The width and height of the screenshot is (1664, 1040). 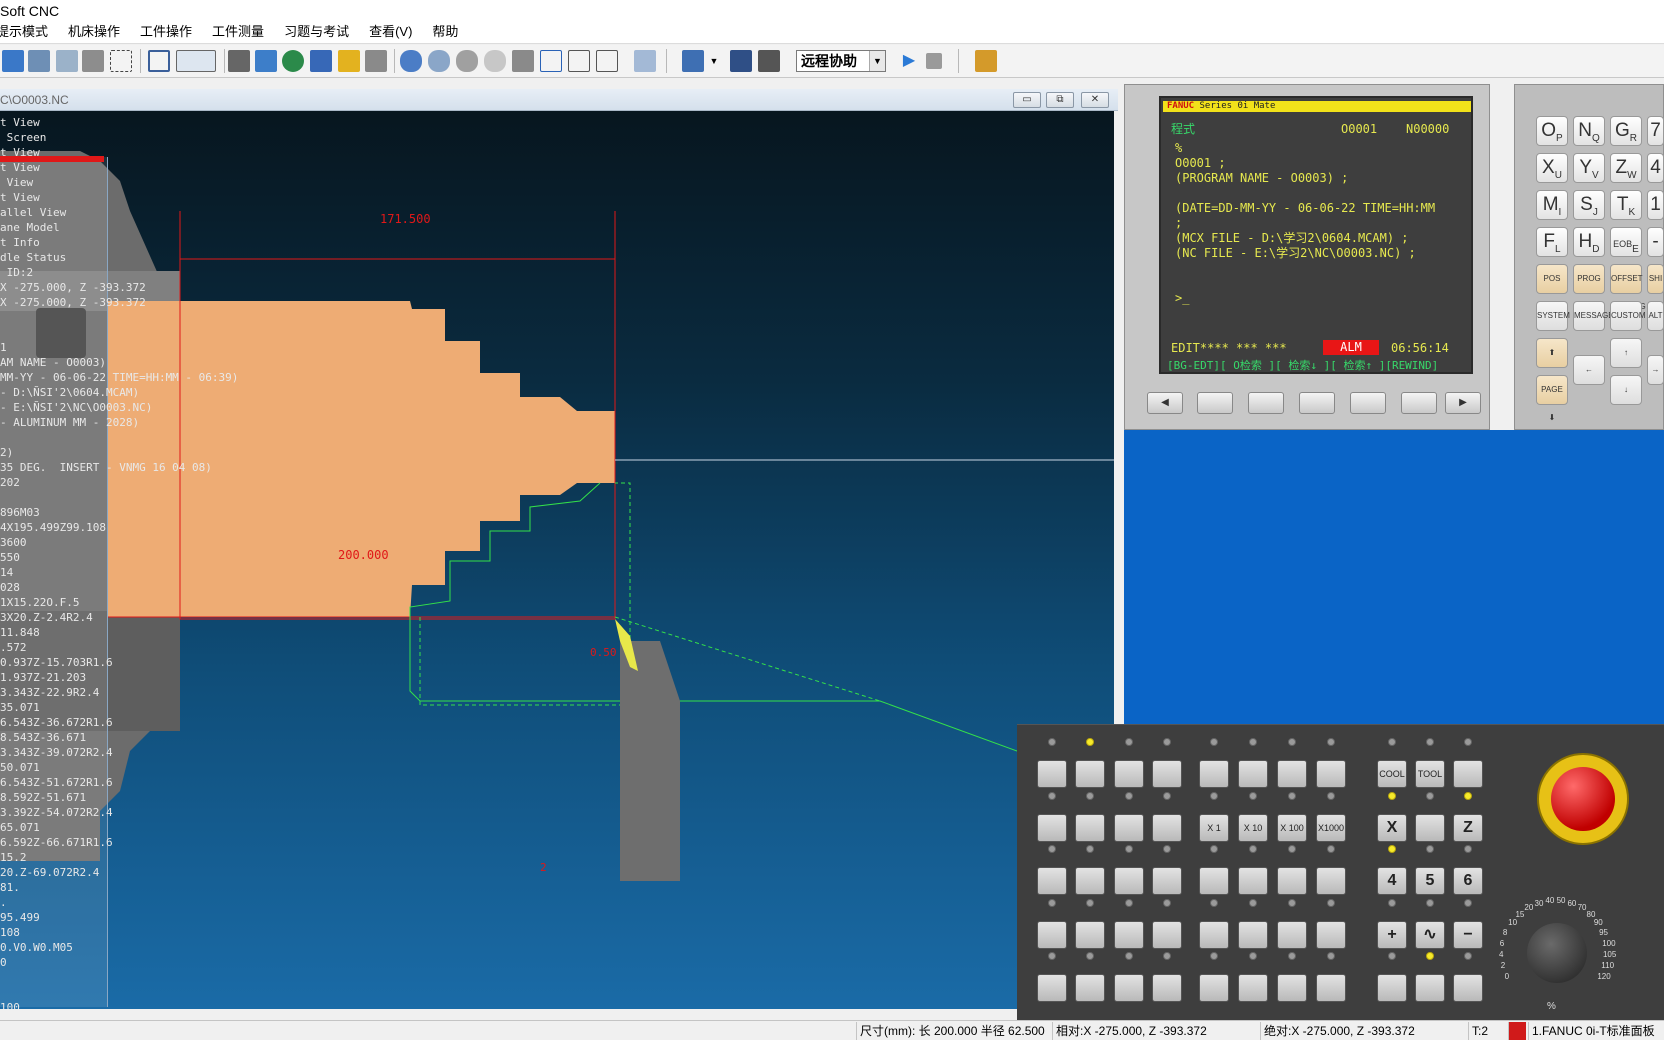 What do you see at coordinates (741, 61) in the screenshot?
I see `save-icon` at bounding box center [741, 61].